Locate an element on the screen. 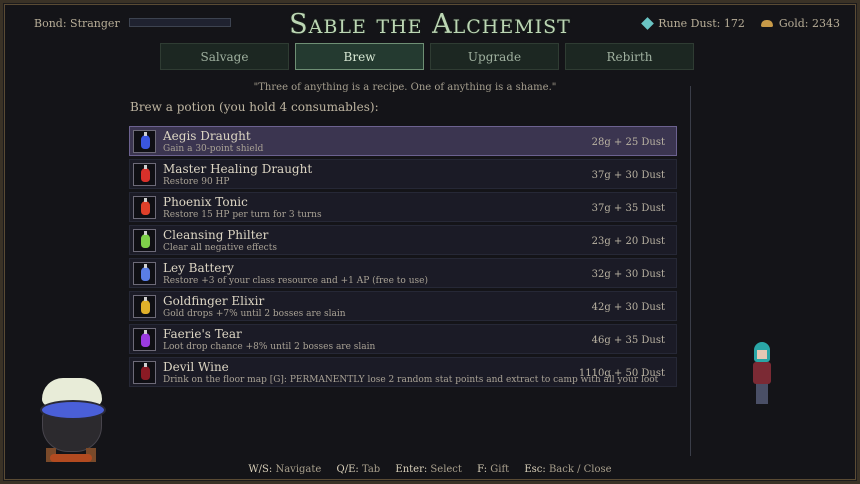  tab-bar: Salvage Brew Upgrade Rebirth is located at coordinates (427, 56).